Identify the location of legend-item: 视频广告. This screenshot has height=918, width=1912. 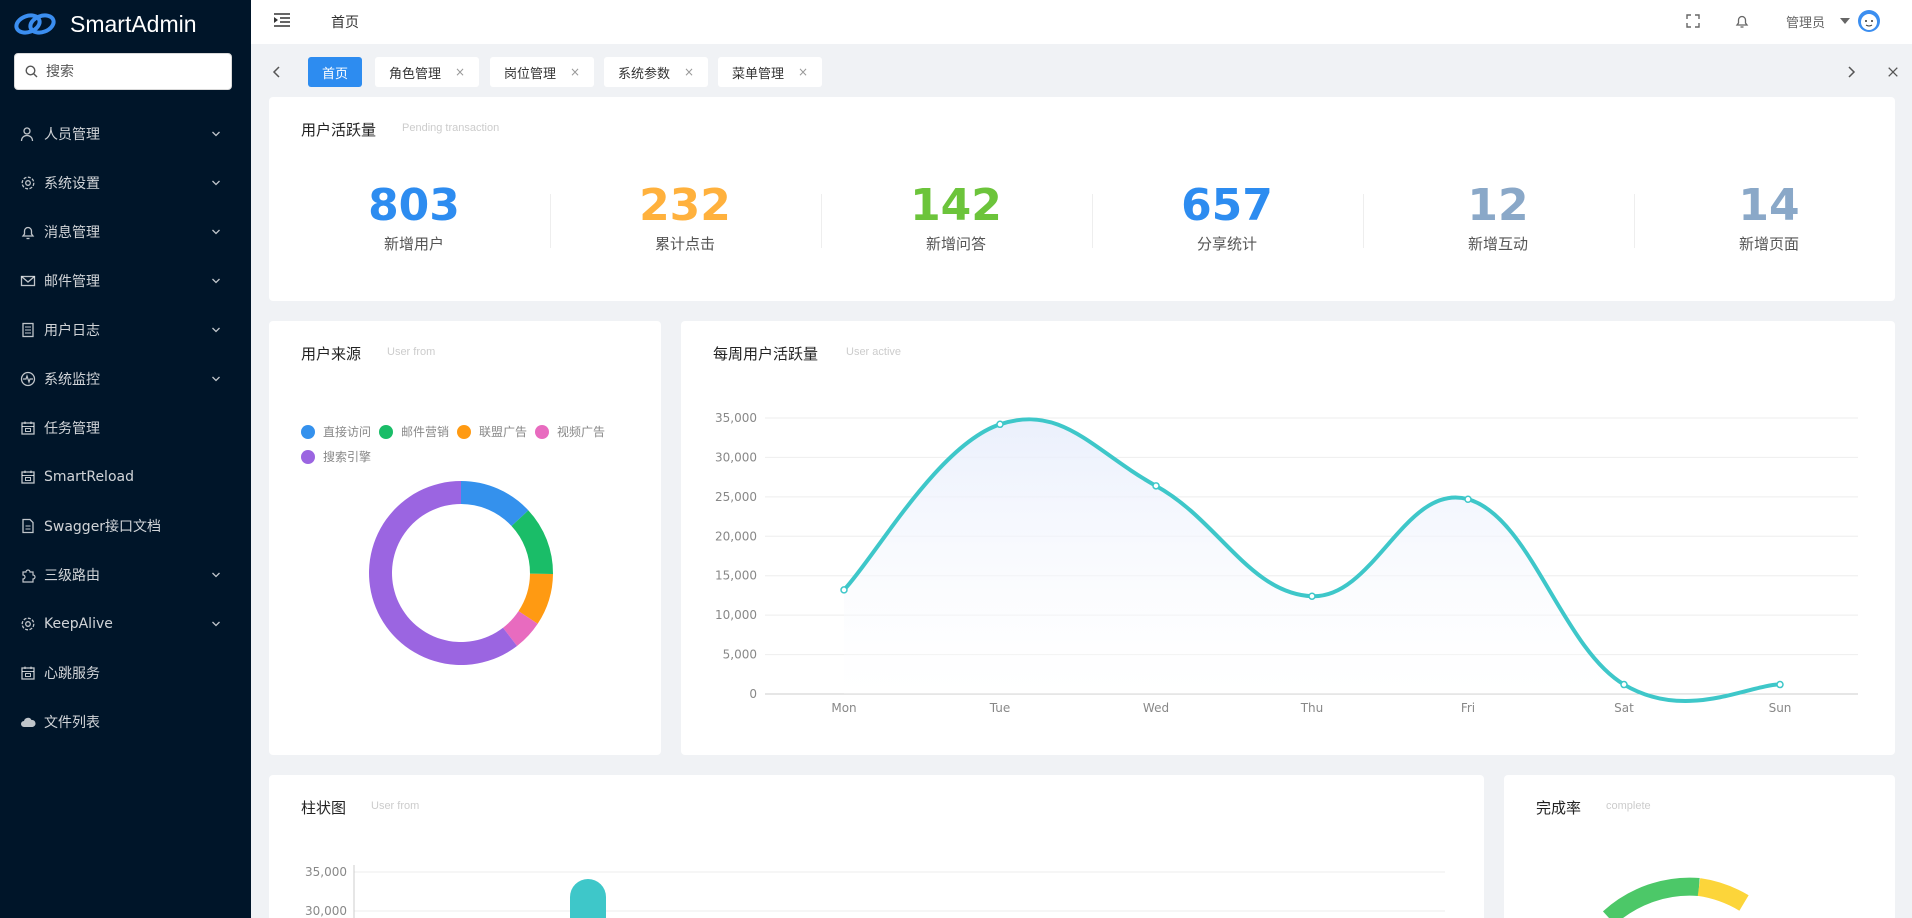
(570, 431).